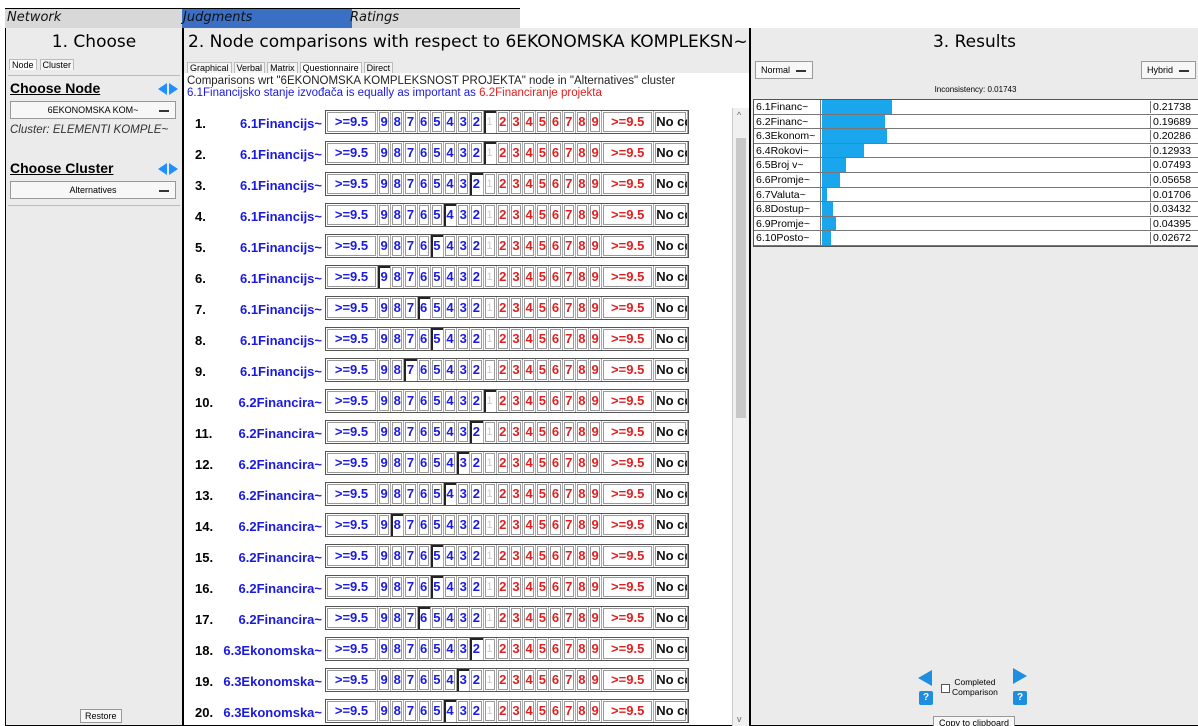 The width and height of the screenshot is (1198, 726). Describe the element at coordinates (1020, 698) in the screenshot. I see `help-right-icon: ?` at that location.